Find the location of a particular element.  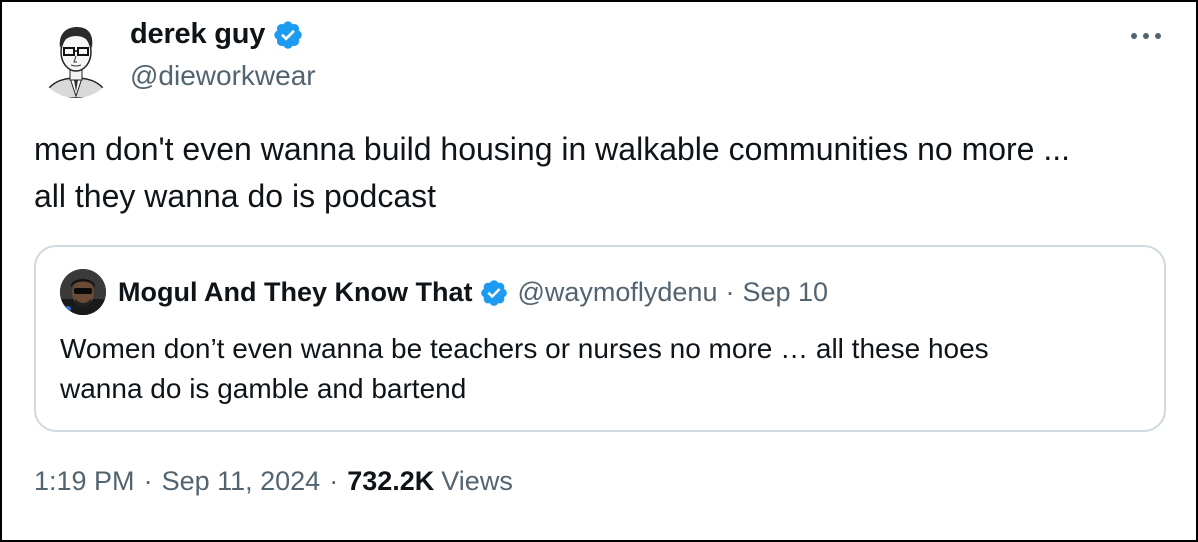

quoted-author-avatar-image is located at coordinates (83, 292).